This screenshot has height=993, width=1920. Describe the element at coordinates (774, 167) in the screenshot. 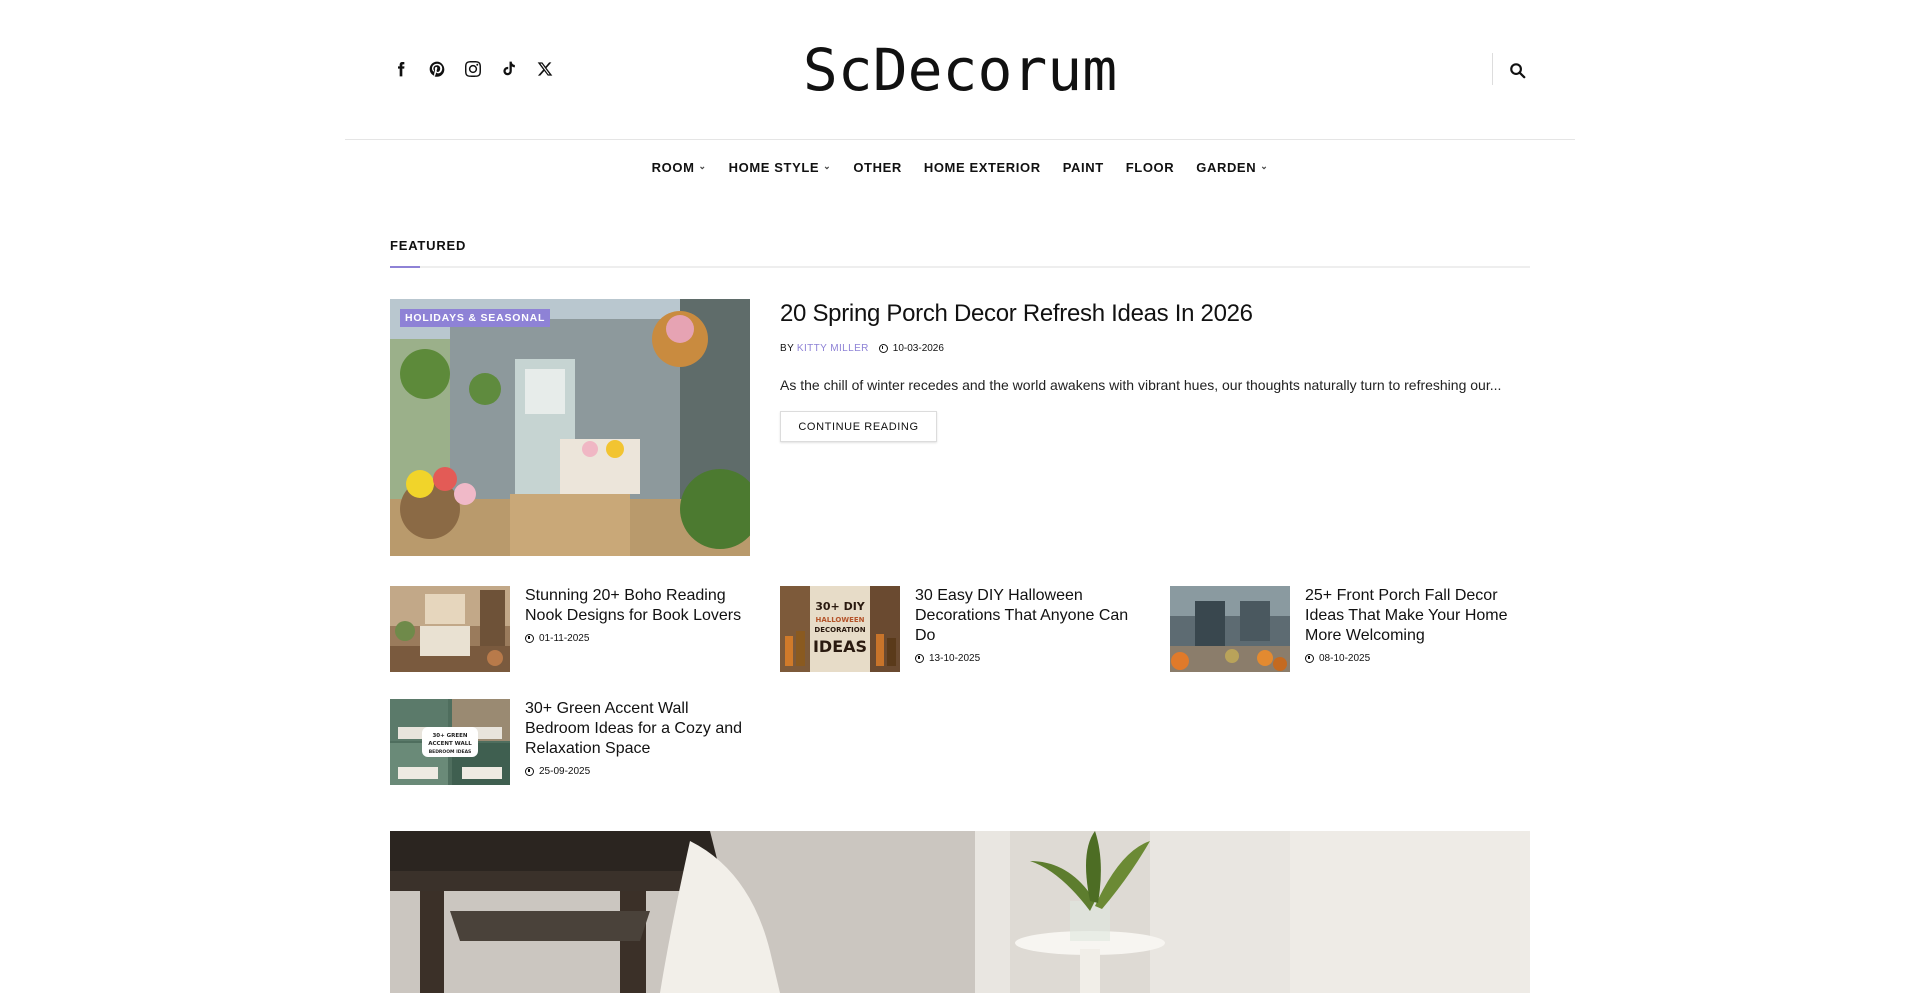

I see `nav-item-label: HOME STYLE` at that location.